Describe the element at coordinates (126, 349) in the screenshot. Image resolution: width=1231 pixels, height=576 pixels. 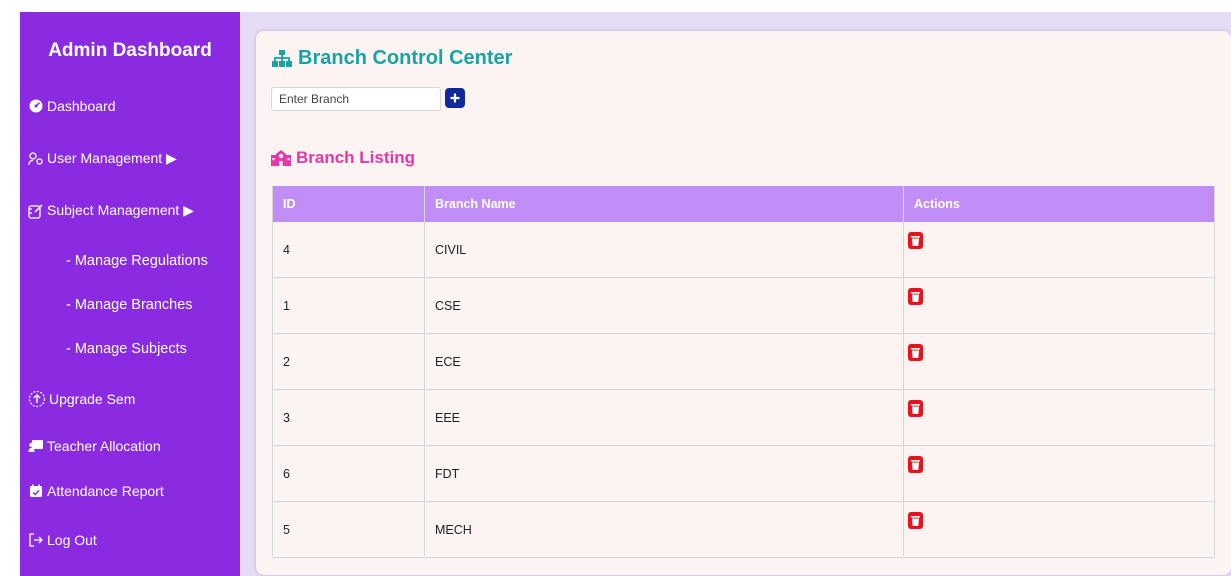
I see `sidebar-subitem-manage-subjects: - Manage Subjects` at that location.